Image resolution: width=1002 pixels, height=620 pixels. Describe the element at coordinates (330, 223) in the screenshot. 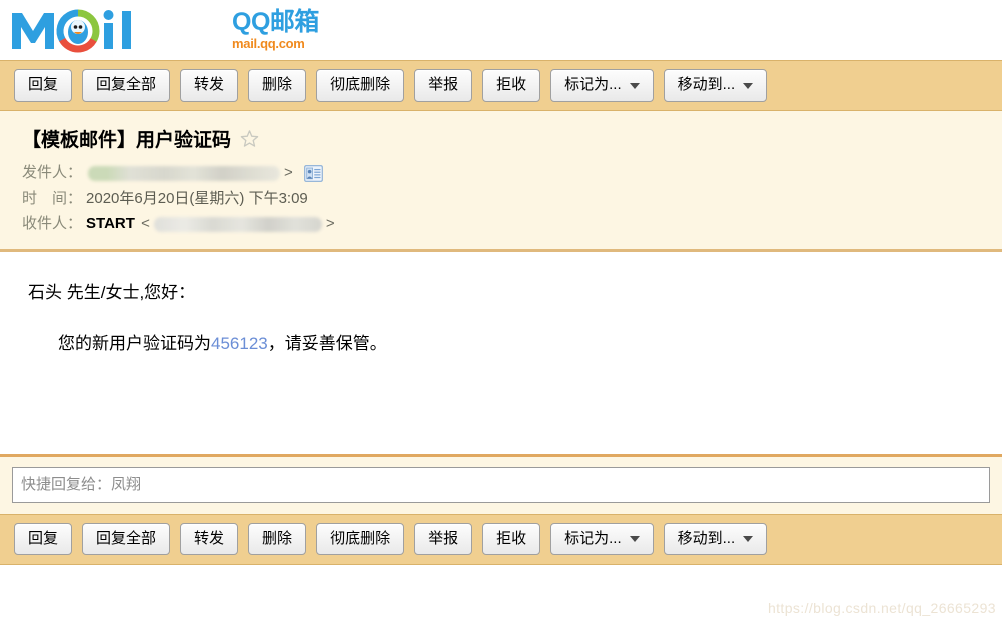

I see `recipient-close-bracket: >` at that location.